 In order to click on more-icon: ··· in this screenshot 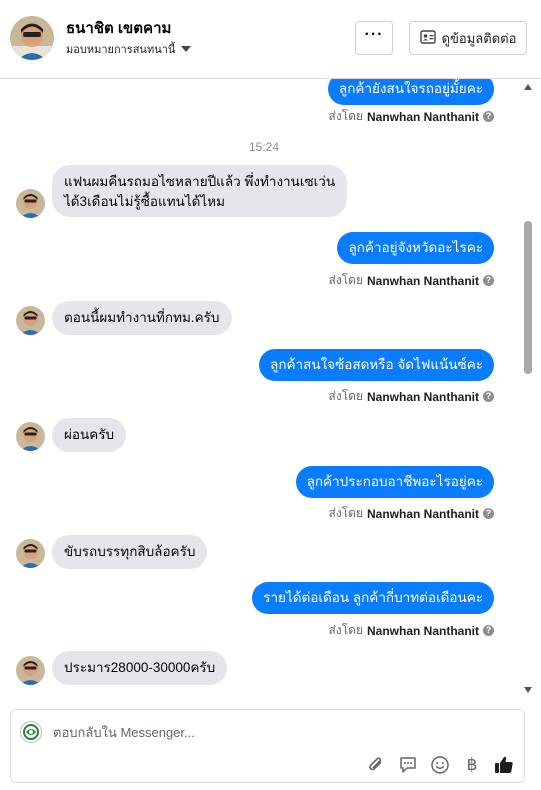, I will do `click(374, 34)`.